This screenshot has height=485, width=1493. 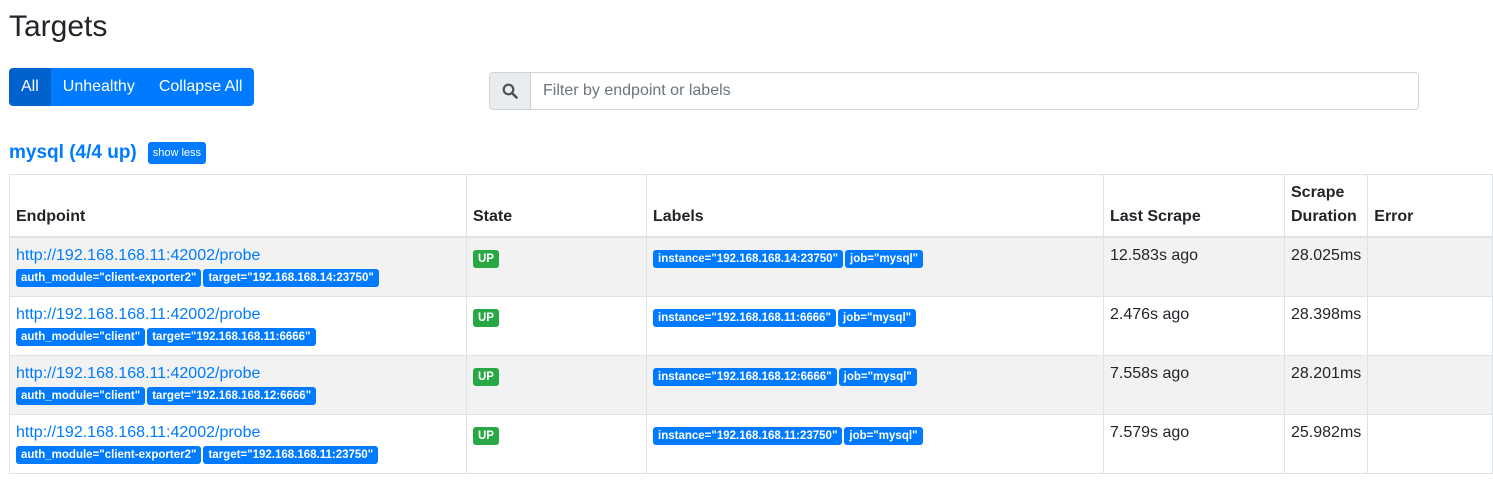 I want to click on scrape-duration-cell: 28.201ms, so click(x=1326, y=384).